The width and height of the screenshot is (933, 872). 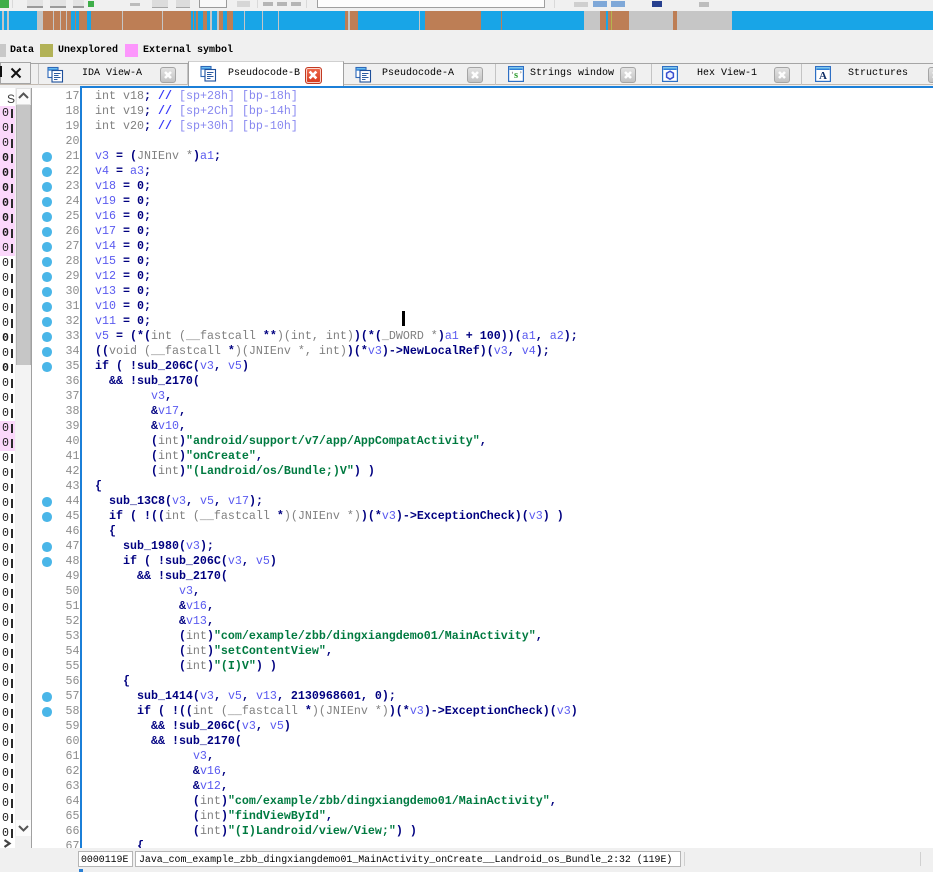 I want to click on svg-text: A, so click(x=823, y=76).